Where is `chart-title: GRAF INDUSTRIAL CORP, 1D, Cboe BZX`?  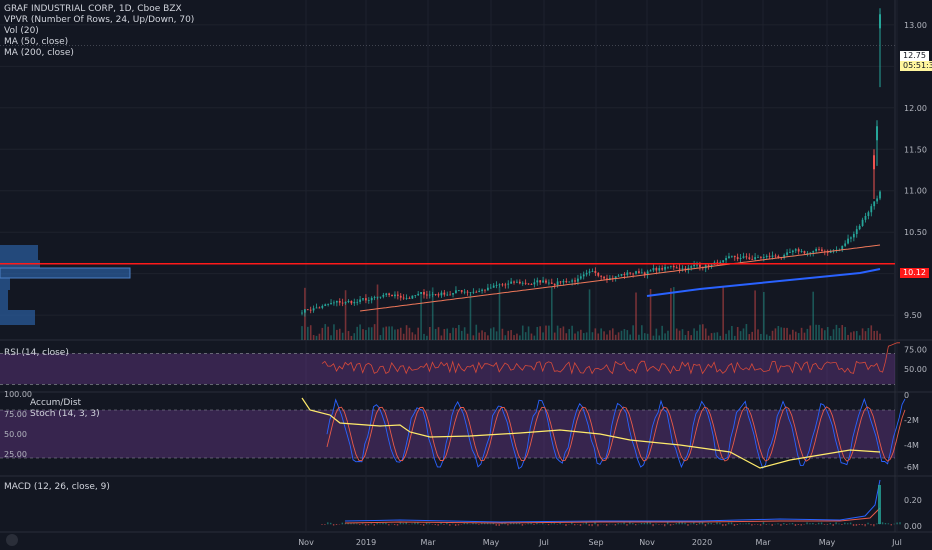 chart-title: GRAF INDUSTRIAL CORP, 1D, Cboe BZX is located at coordinates (93, 9).